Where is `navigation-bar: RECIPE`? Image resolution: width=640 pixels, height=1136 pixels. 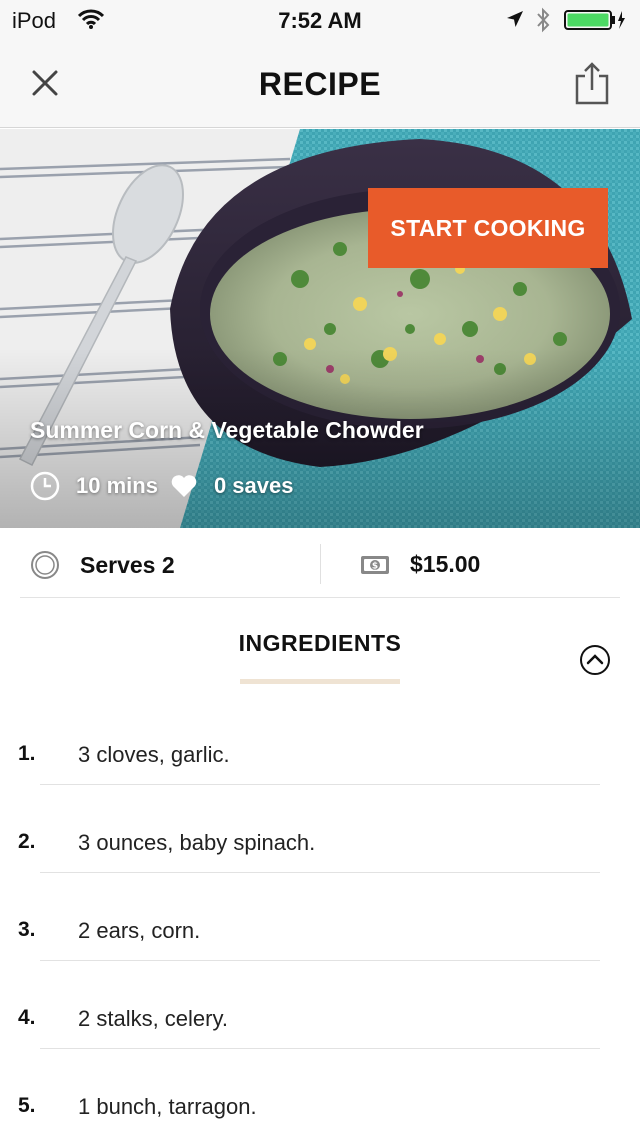
navigation-bar: RECIPE is located at coordinates (320, 84).